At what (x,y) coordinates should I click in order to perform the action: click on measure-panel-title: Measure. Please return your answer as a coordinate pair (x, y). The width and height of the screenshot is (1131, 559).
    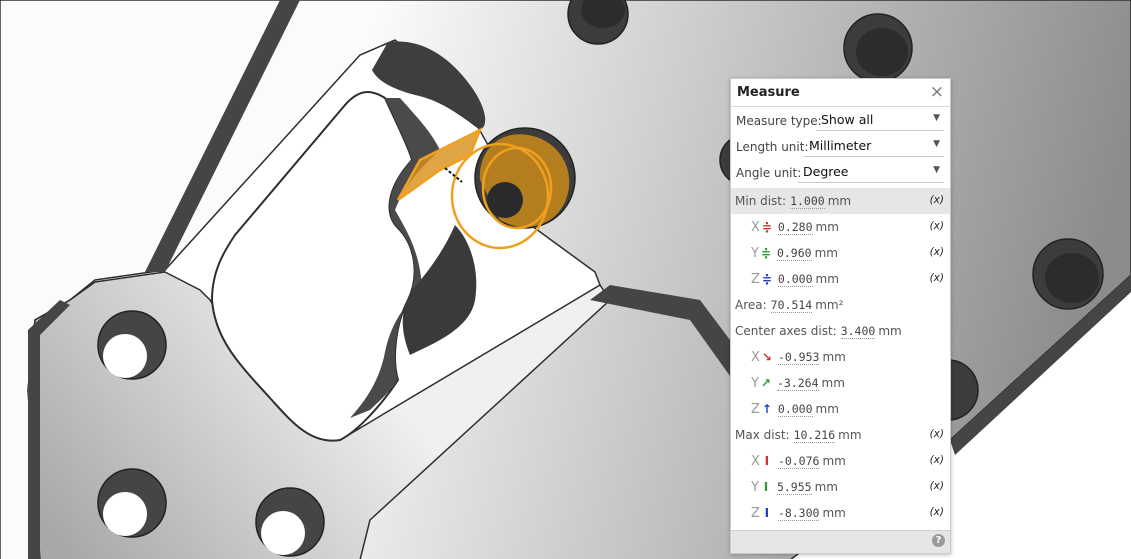
    Looking at the image, I should click on (768, 92).